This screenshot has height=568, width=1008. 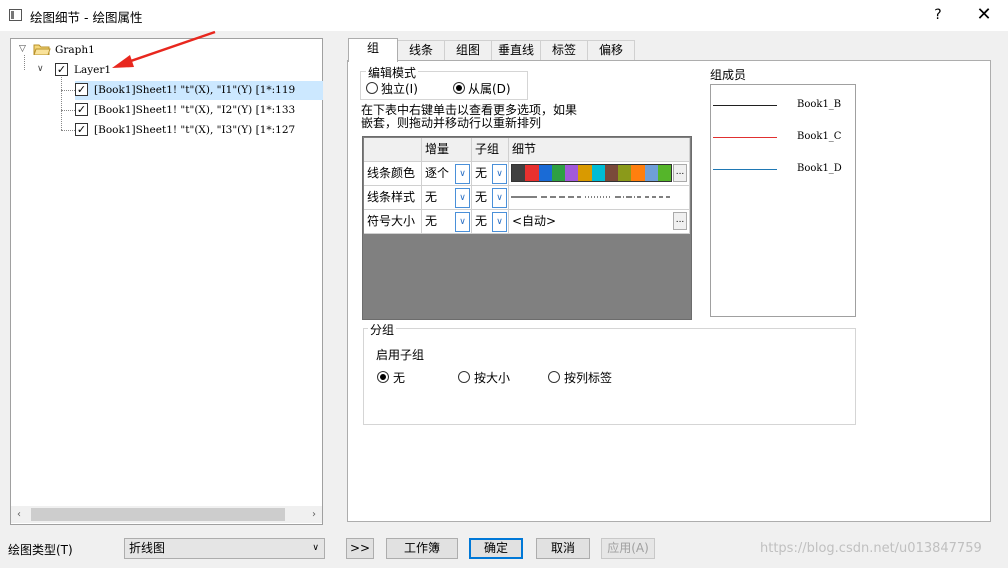 What do you see at coordinates (469, 116) in the screenshot?
I see `instruction-text: 在下表中右键单击以查看更多选项，如果嵌套，则拖动并移动行以重新排列` at bounding box center [469, 116].